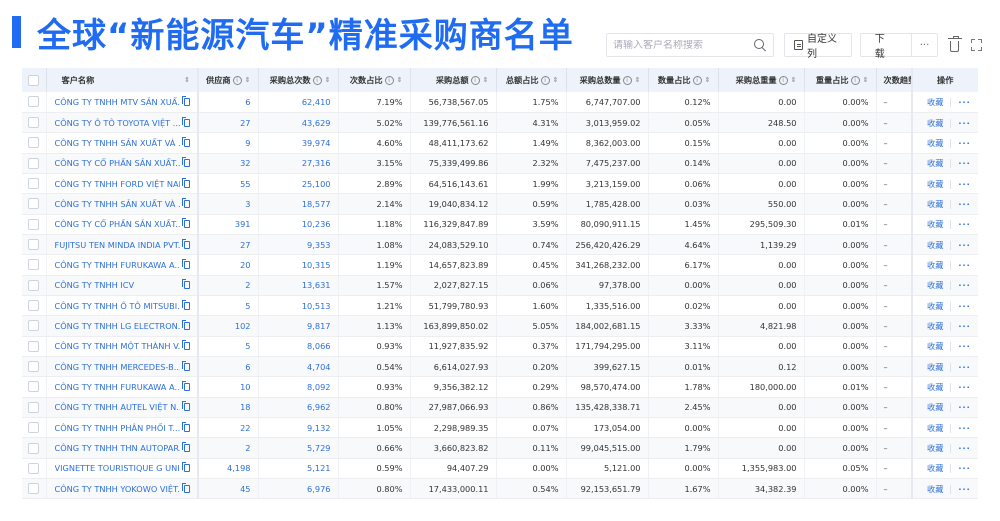 This screenshot has width=1000, height=521. Describe the element at coordinates (228, 367) in the screenshot. I see `suppliers-cell: 6` at that location.